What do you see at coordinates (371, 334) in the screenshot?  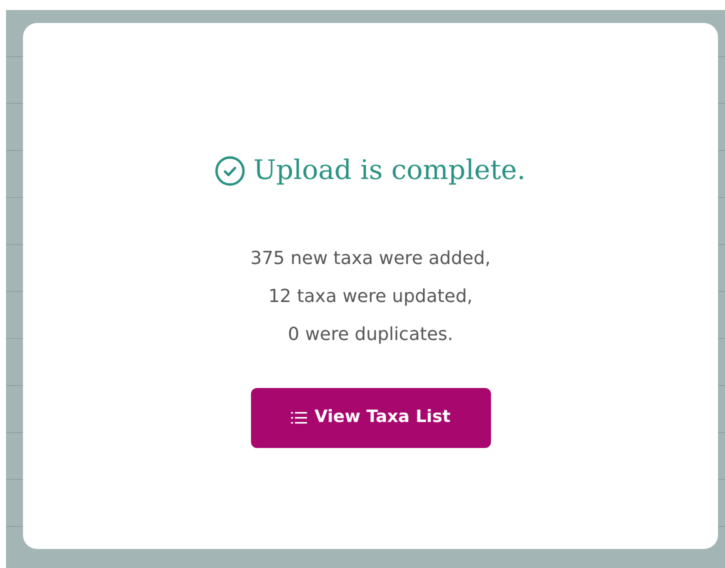 I see `summary-line: 0 were duplicates.` at bounding box center [371, 334].